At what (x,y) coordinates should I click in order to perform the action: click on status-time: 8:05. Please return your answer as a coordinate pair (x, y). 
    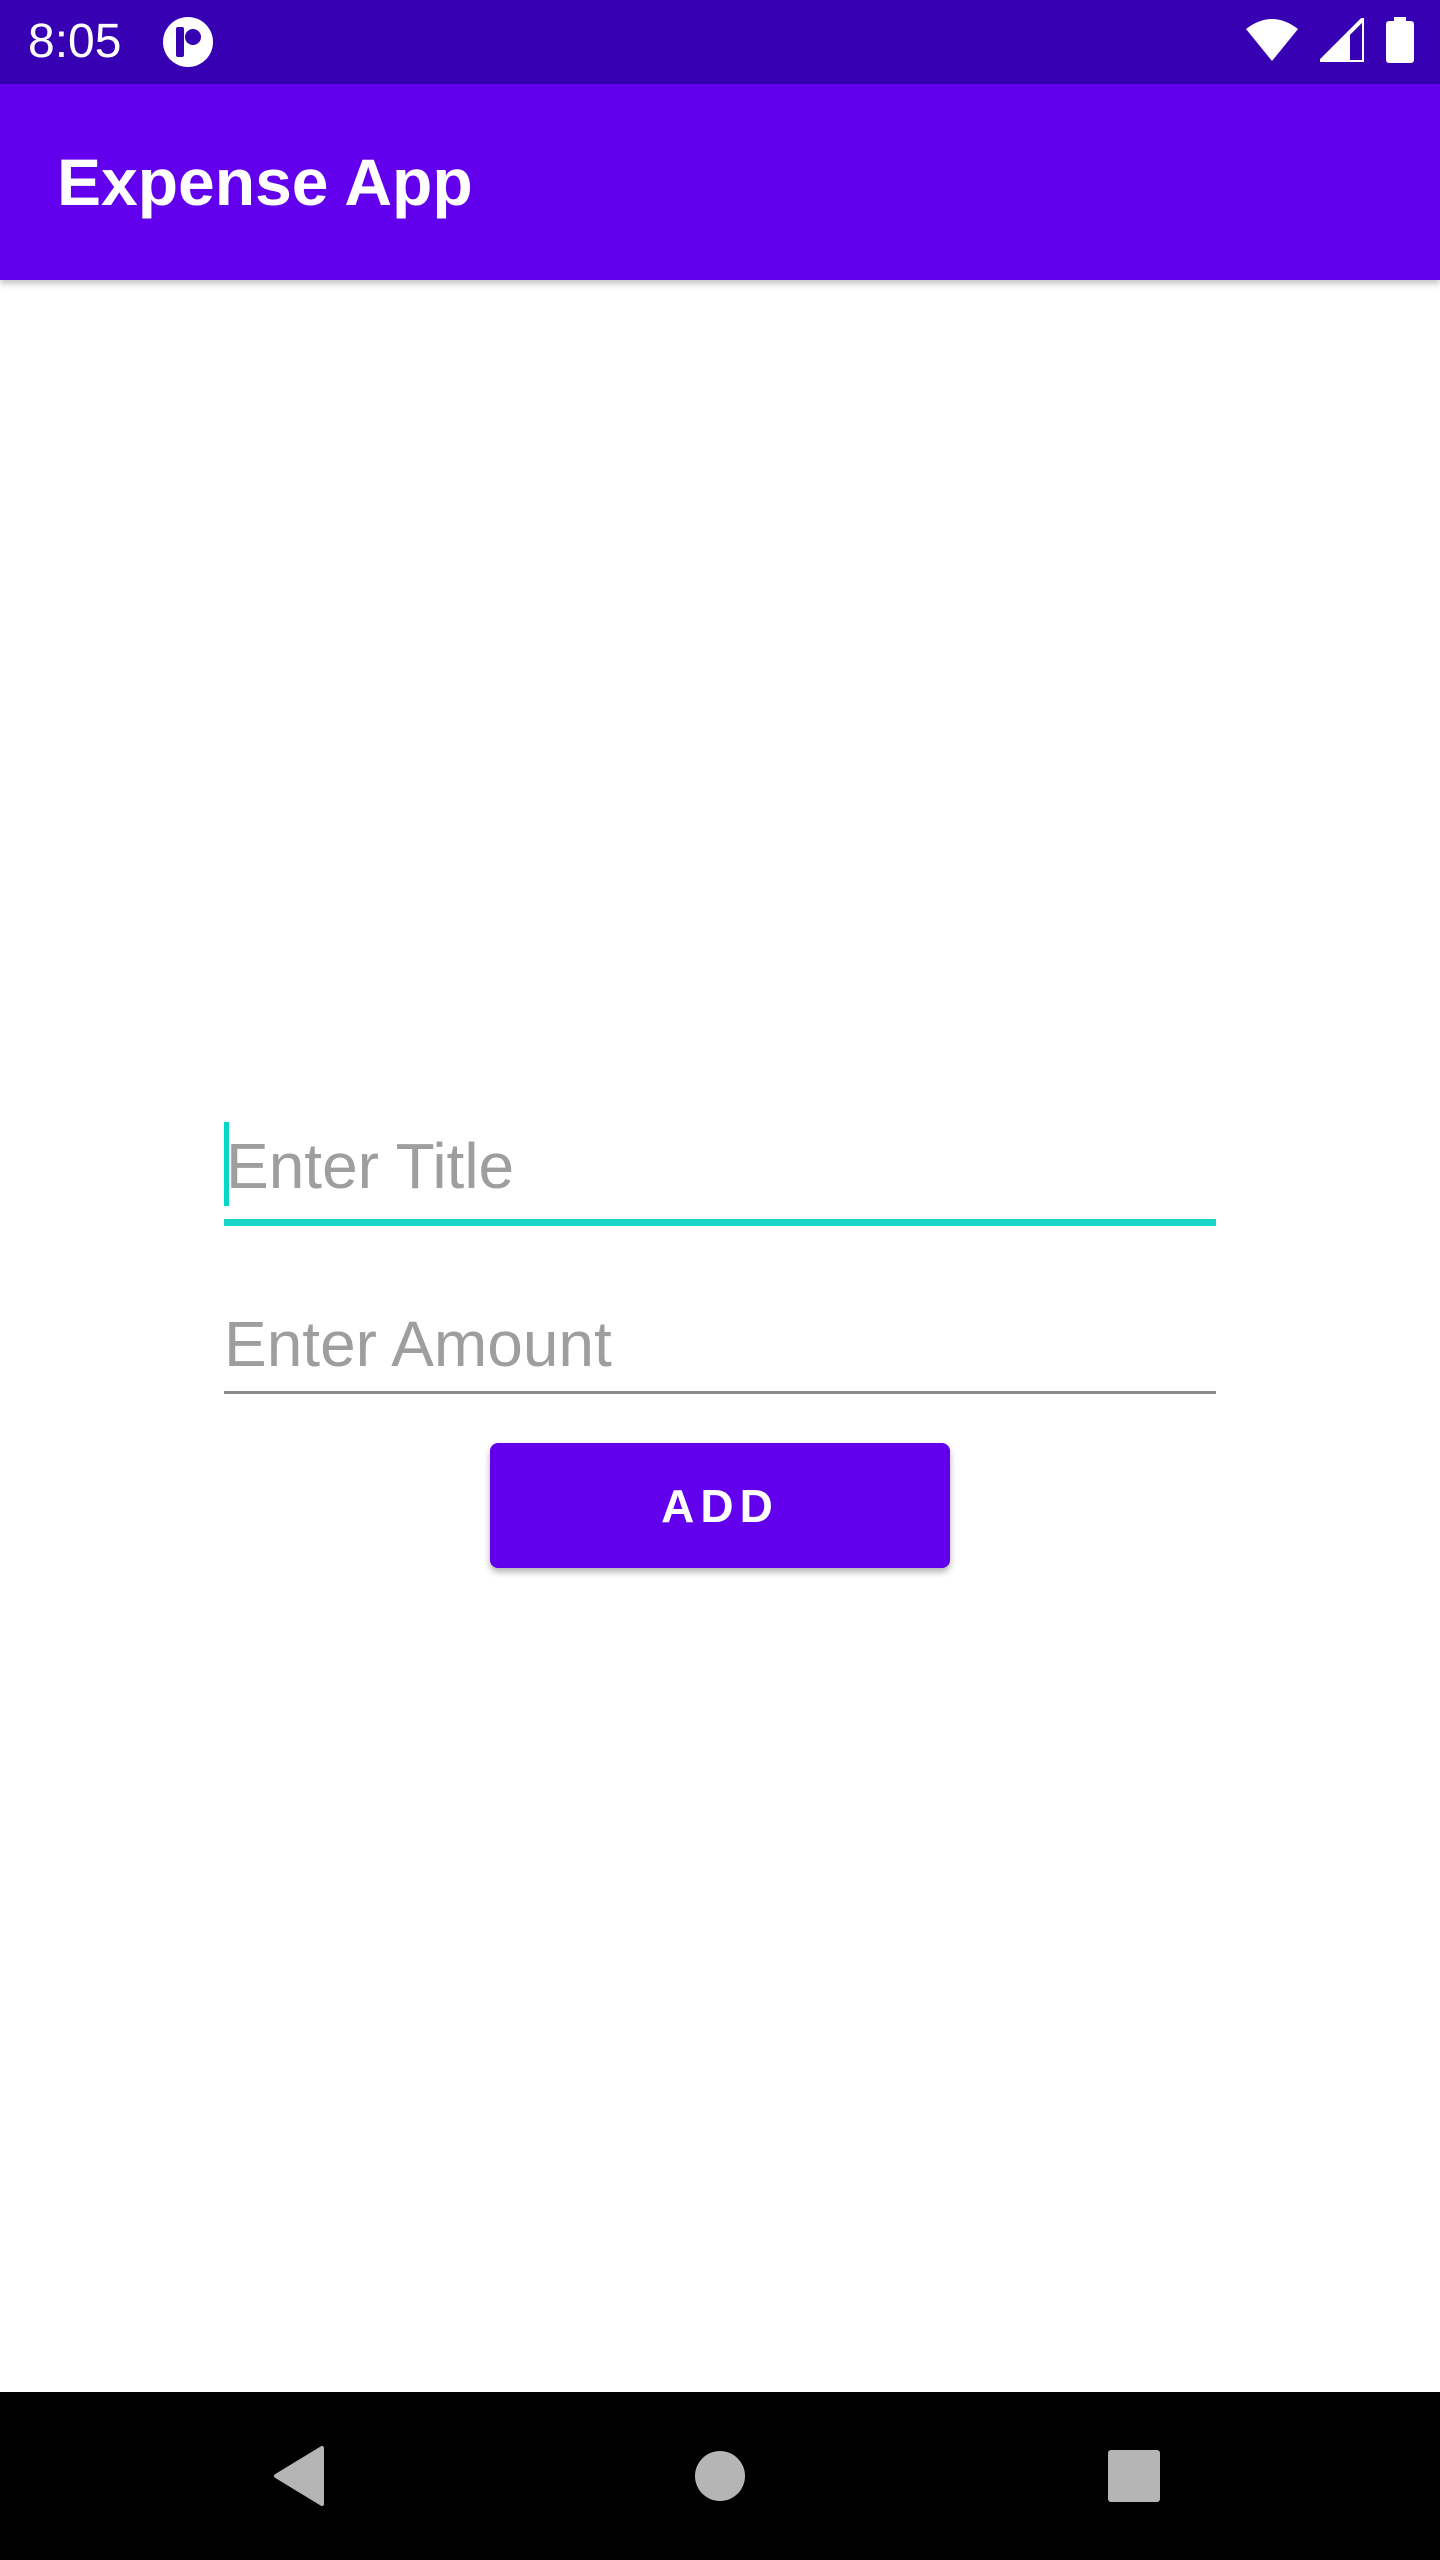
    Looking at the image, I should click on (75, 41).